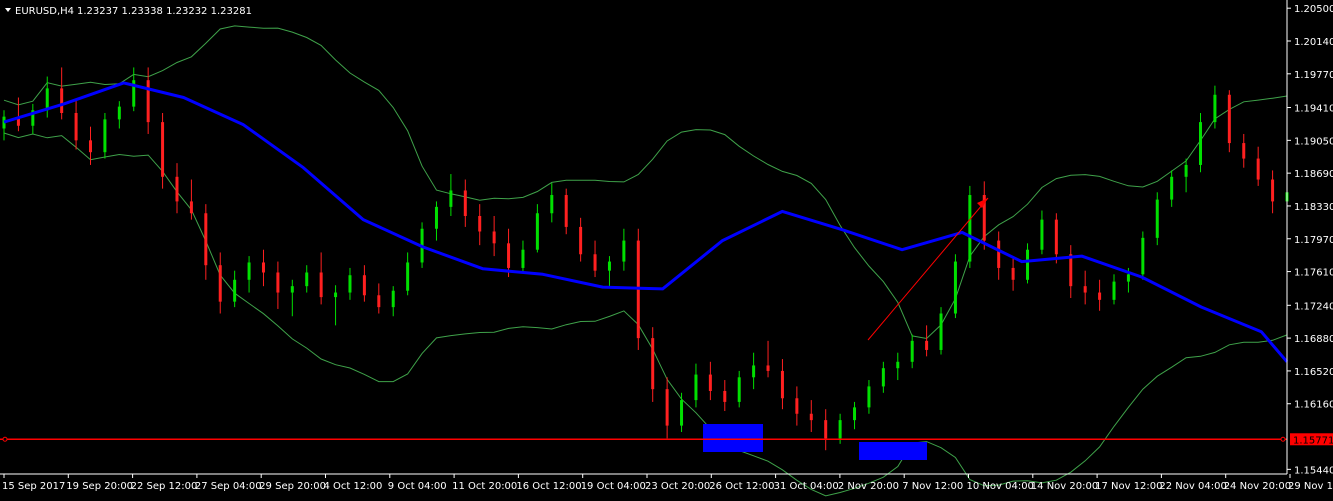  I want to click on time-tick-label: 15 Sep 2017, so click(33, 486).